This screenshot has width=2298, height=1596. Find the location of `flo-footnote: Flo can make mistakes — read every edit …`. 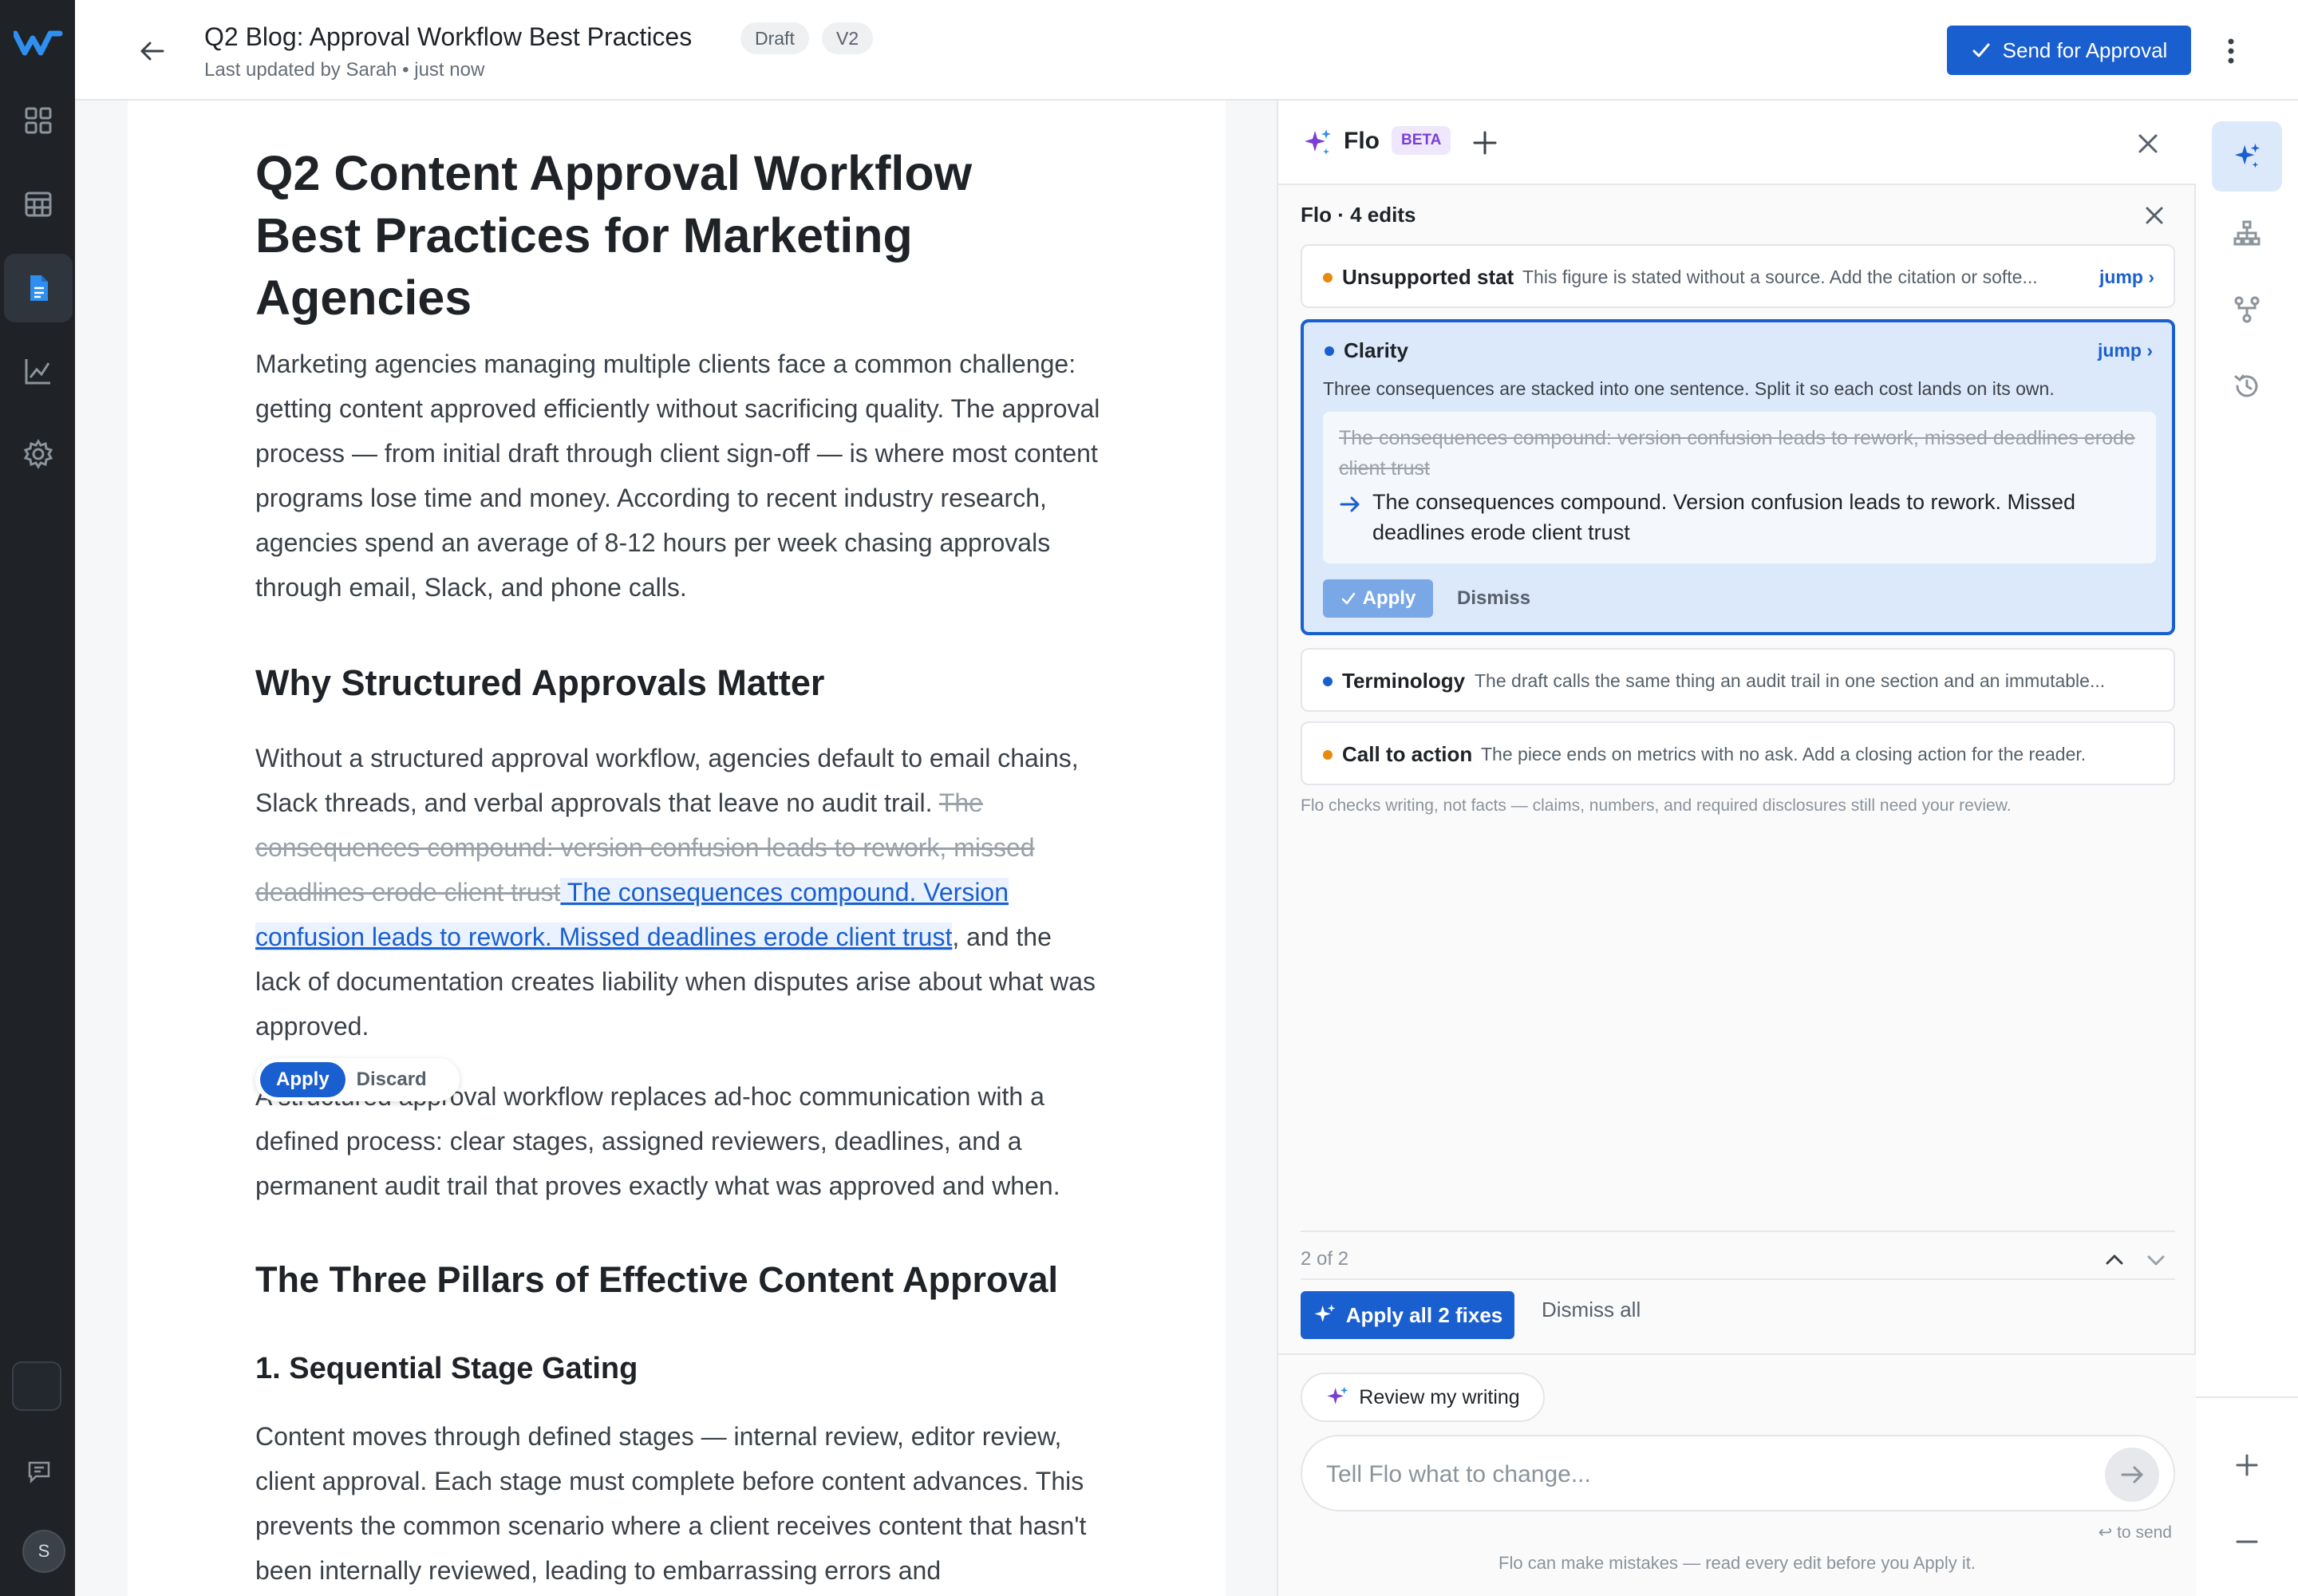

flo-footnote: Flo can make mistakes — read every edit … is located at coordinates (1737, 1563).